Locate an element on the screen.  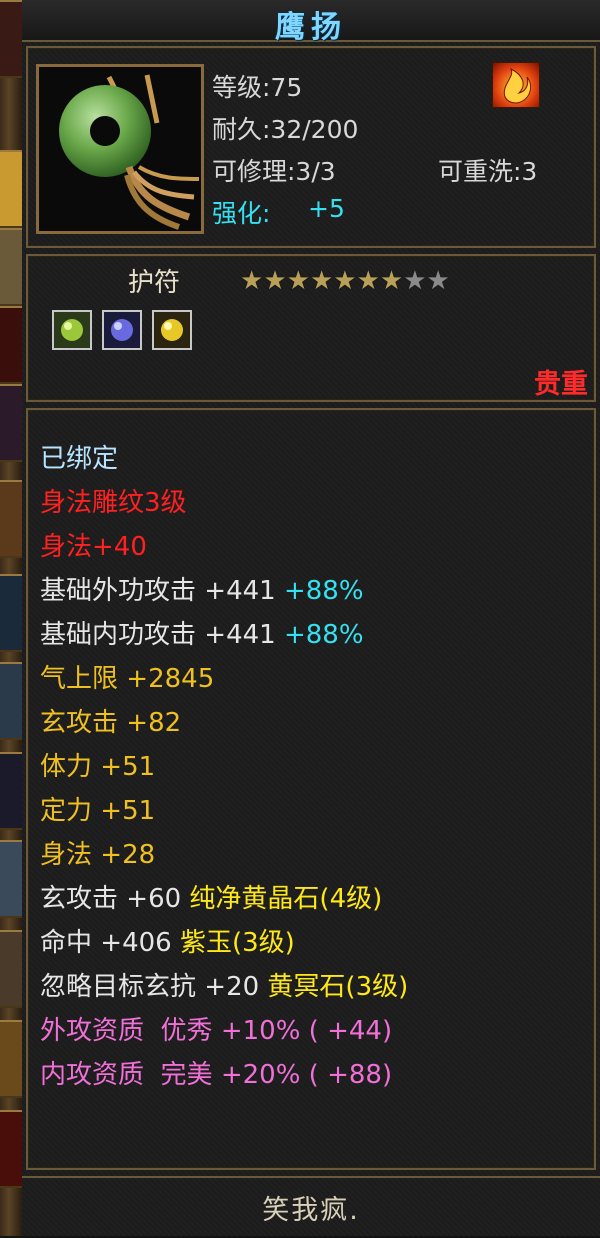
level-stat: 等级:75 is located at coordinates (257, 87).